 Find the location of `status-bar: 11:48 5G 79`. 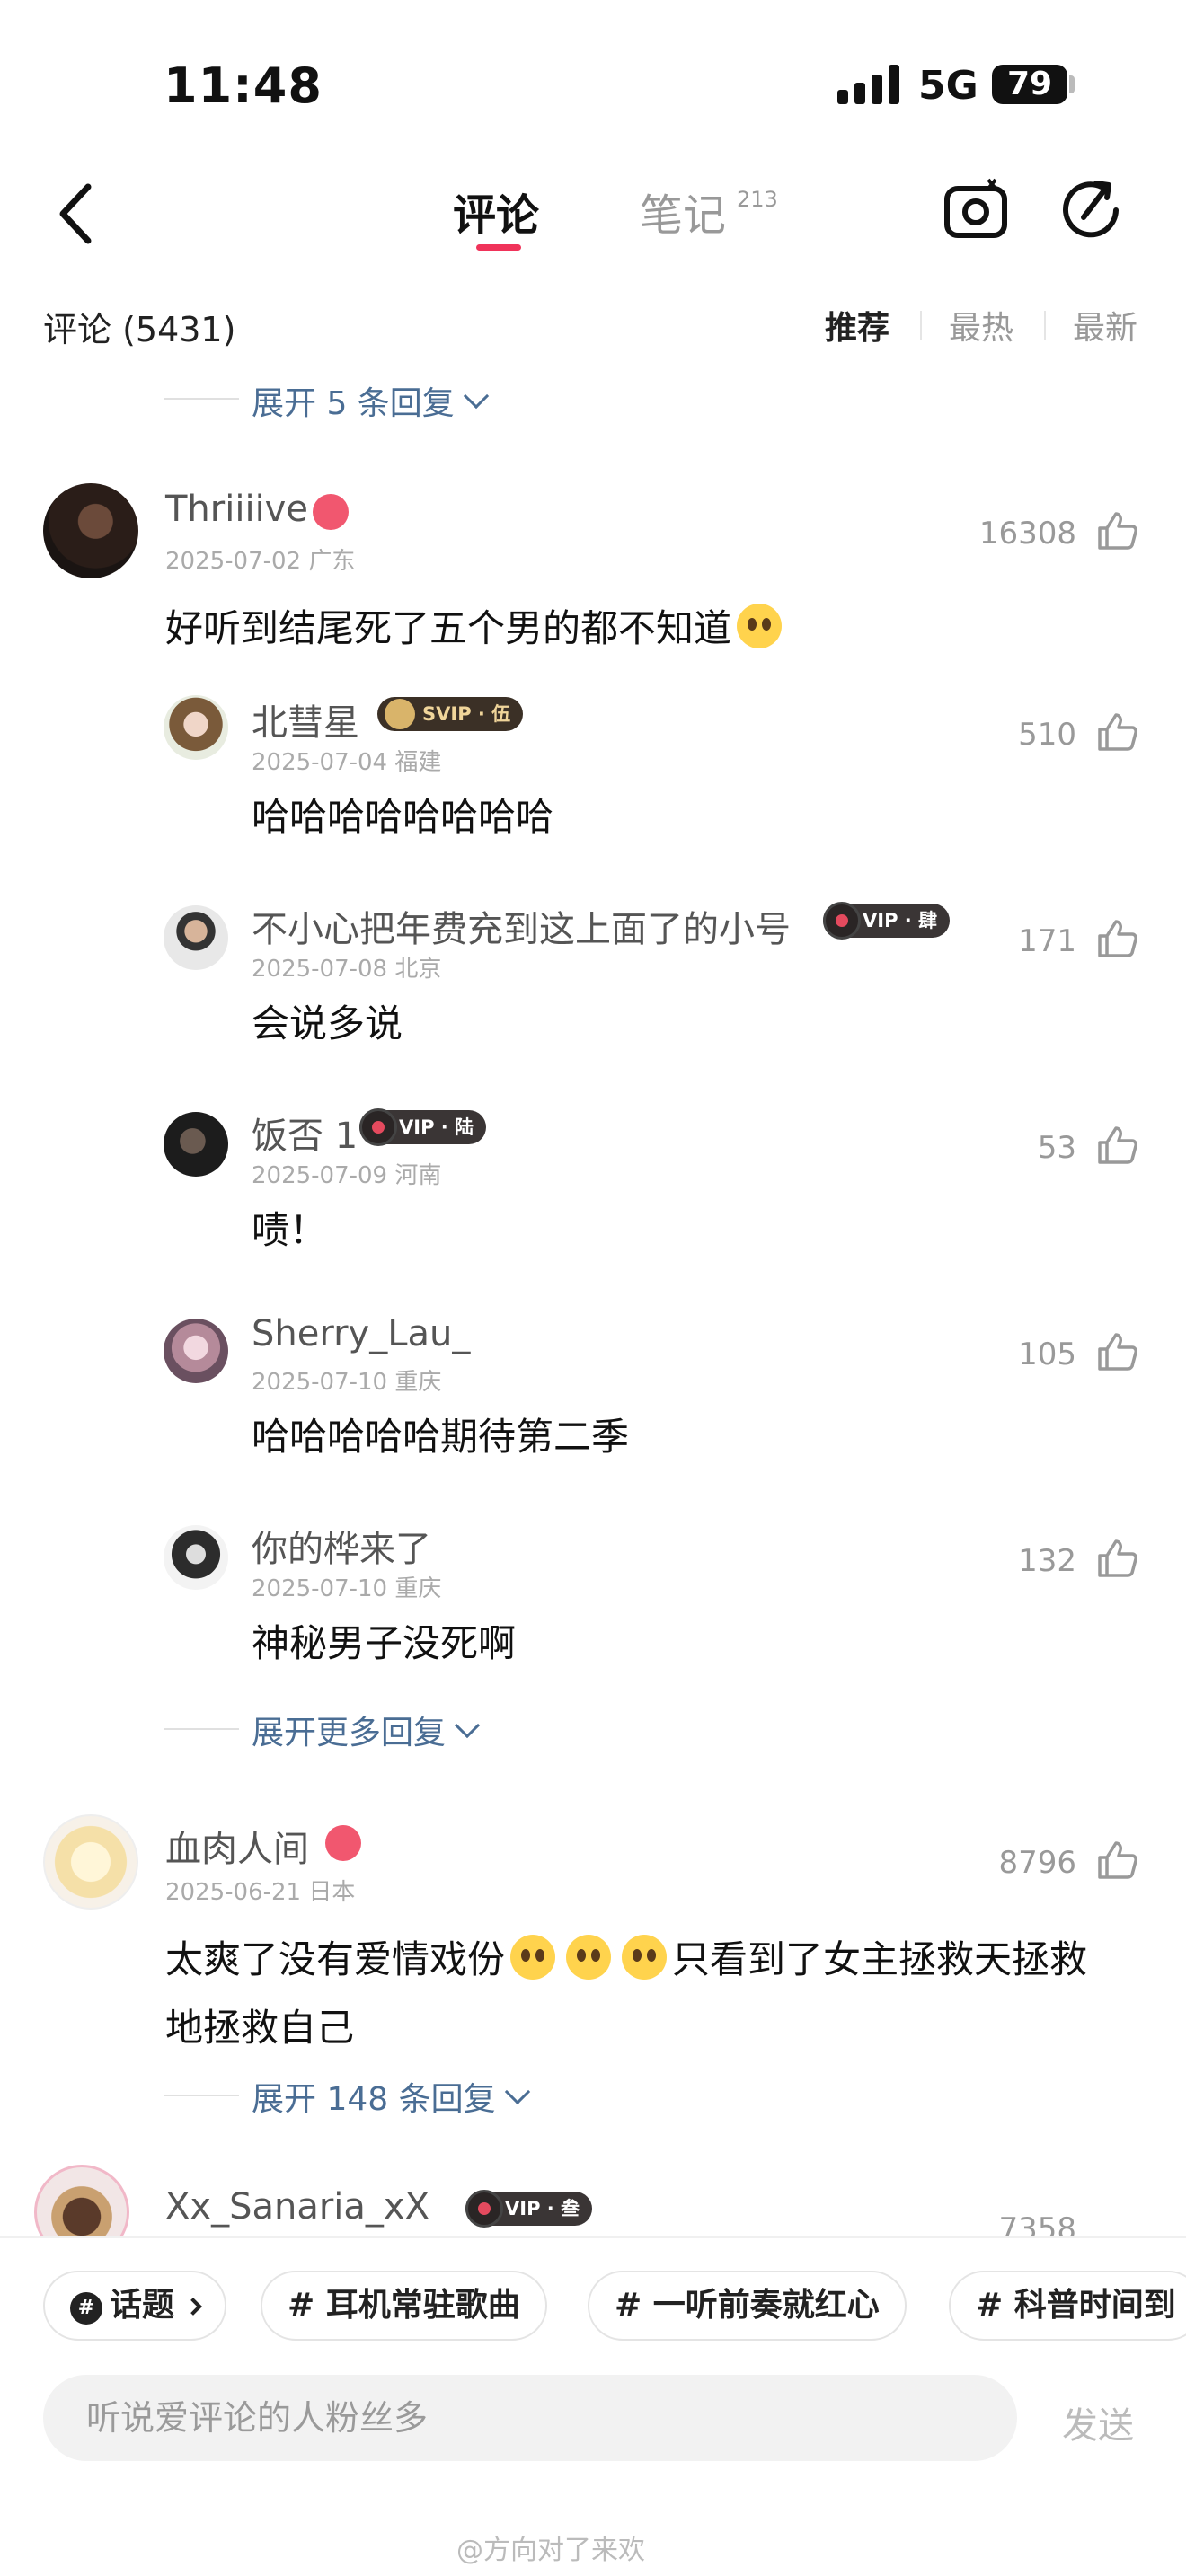

status-bar: 11:48 5G 79 is located at coordinates (593, 67).